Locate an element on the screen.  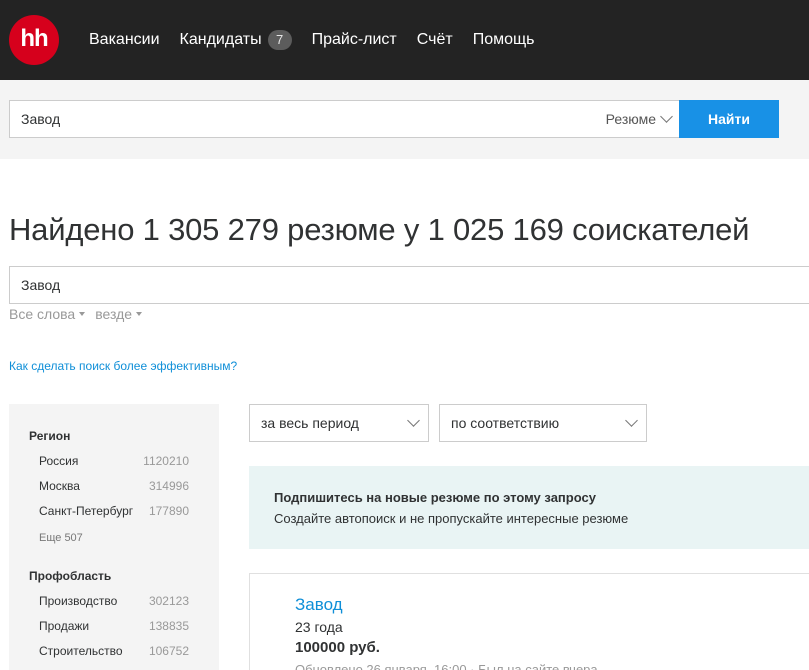
region-more-link: Еще 507 is located at coordinates (61, 538).